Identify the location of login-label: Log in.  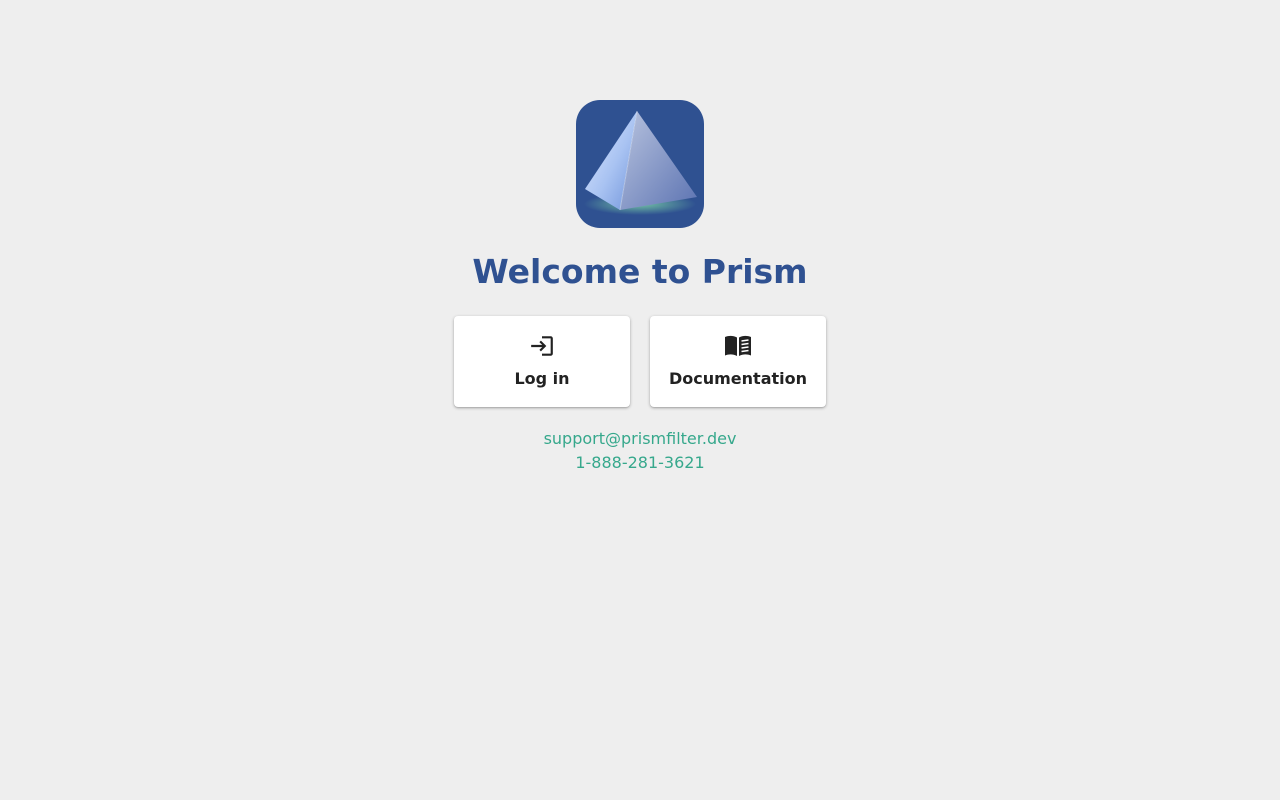
(542, 378).